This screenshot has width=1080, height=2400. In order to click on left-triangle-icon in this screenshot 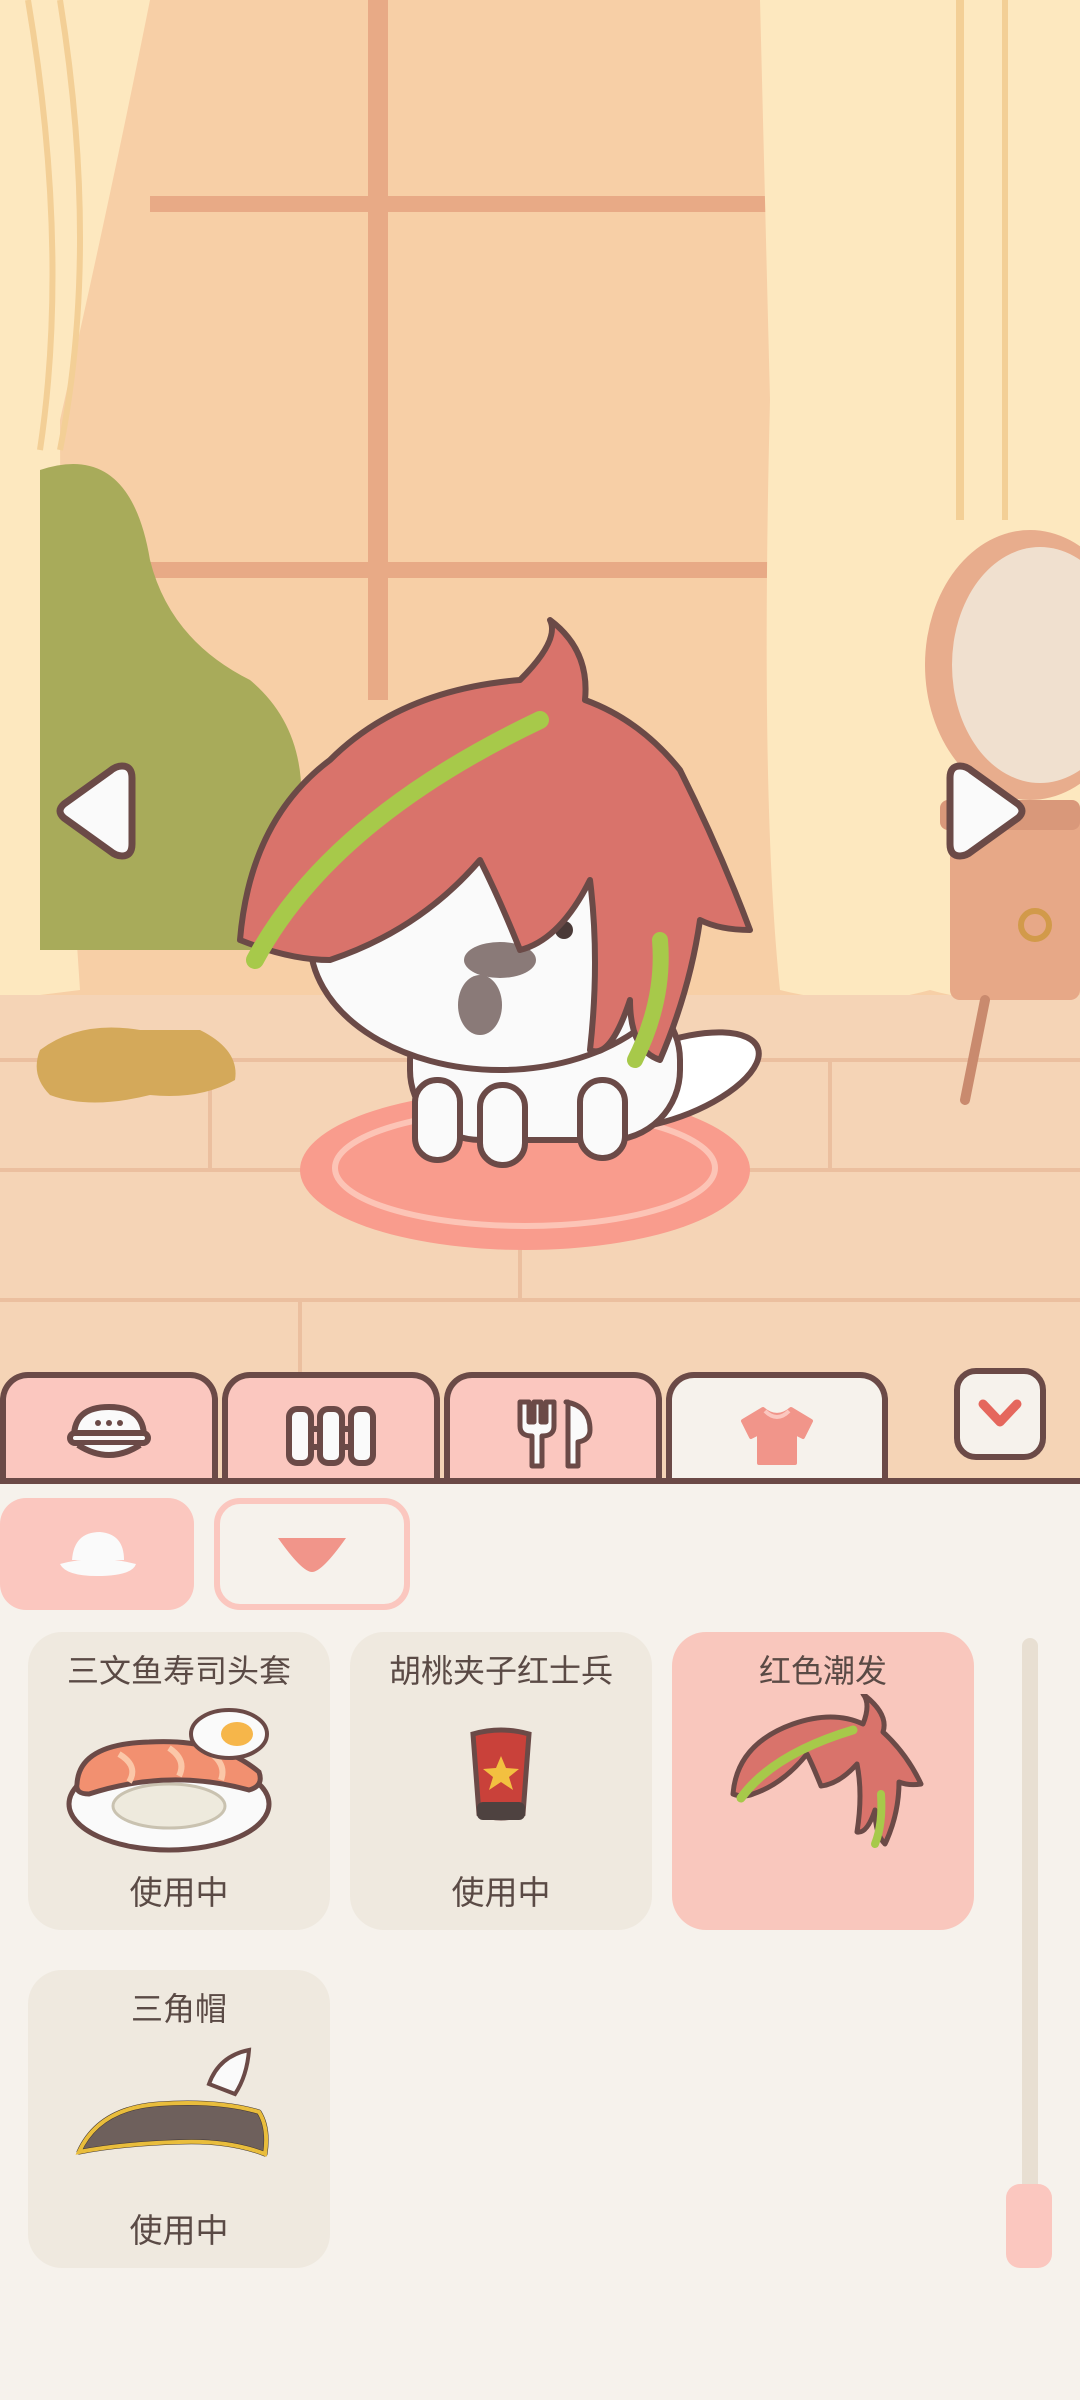, I will do `click(96, 811)`.